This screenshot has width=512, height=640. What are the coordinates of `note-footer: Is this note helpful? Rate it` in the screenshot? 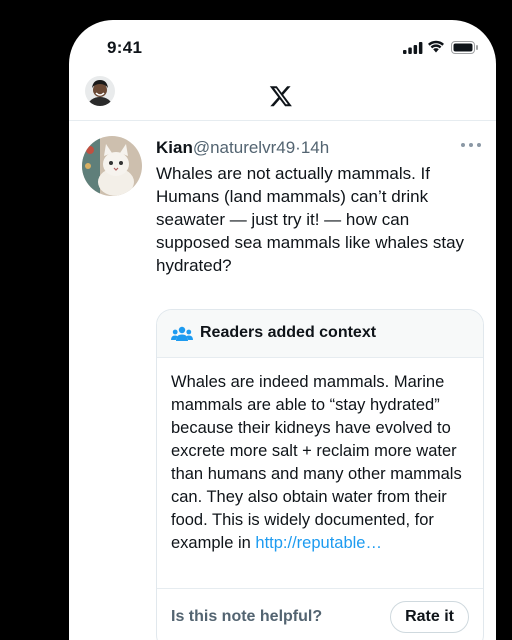 It's located at (320, 614).